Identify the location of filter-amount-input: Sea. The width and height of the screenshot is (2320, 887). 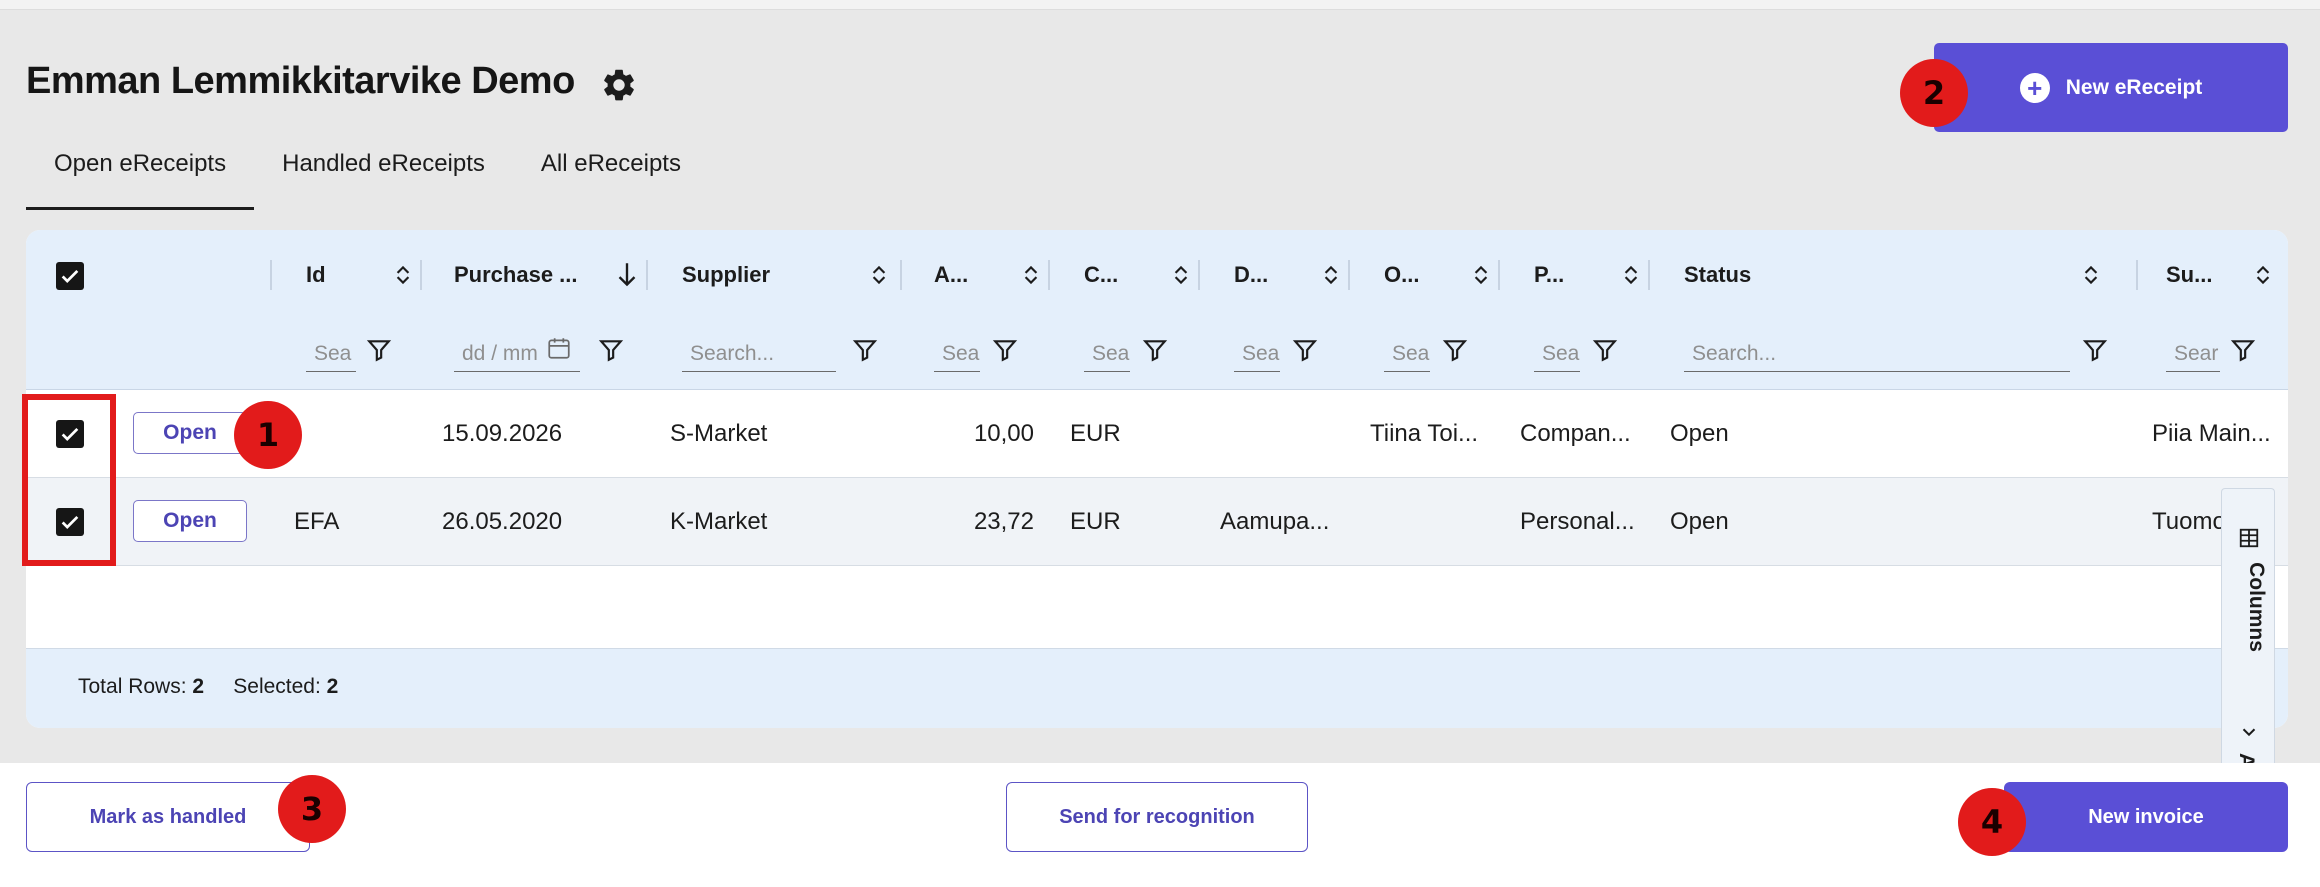
(957, 354).